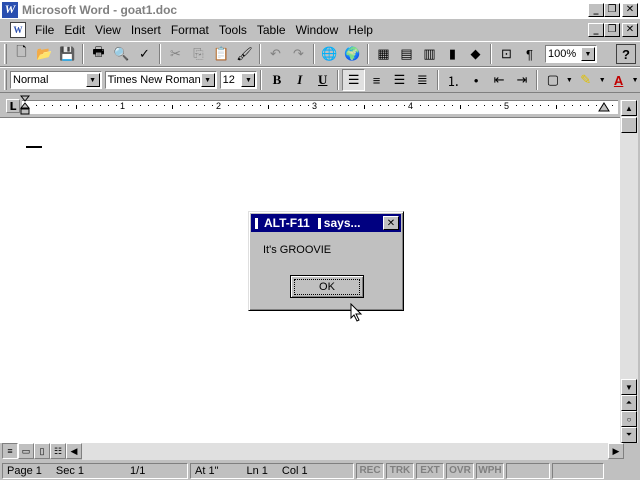  I want to click on normal-view-icon: ≡, so click(10, 451).